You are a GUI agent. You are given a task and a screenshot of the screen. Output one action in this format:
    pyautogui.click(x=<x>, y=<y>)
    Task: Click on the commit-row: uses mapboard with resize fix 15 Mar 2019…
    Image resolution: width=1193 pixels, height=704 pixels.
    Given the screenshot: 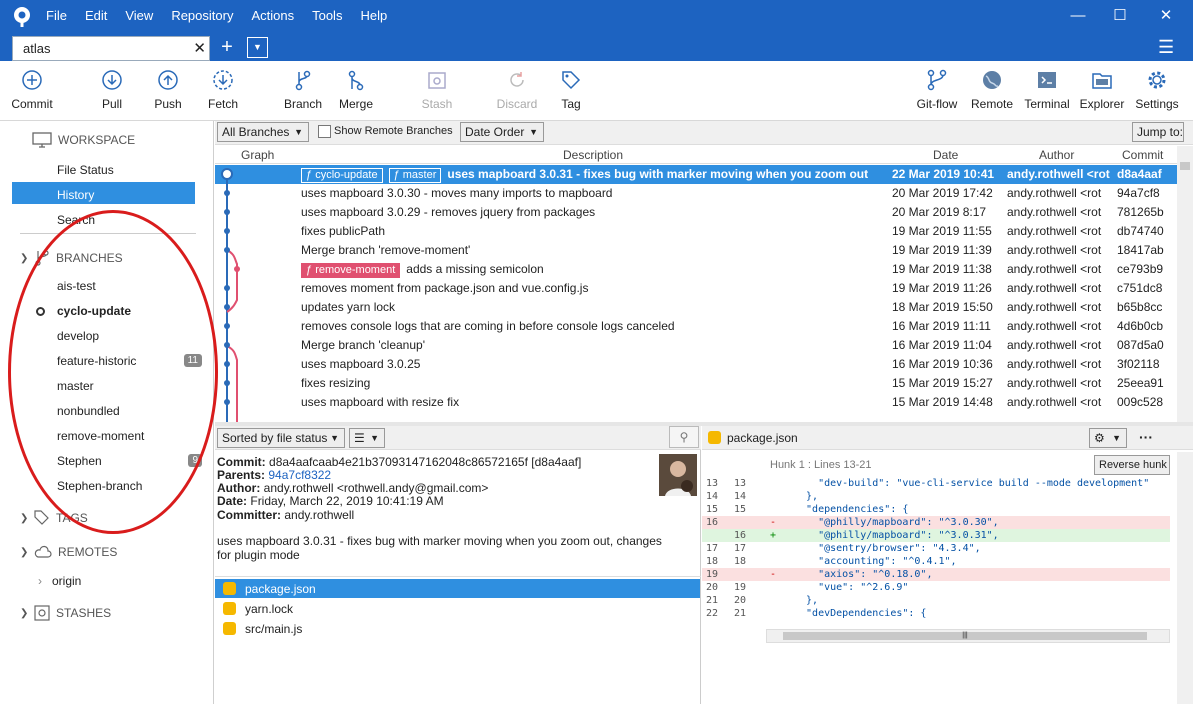 What is the action you would take?
    pyautogui.click(x=696, y=402)
    